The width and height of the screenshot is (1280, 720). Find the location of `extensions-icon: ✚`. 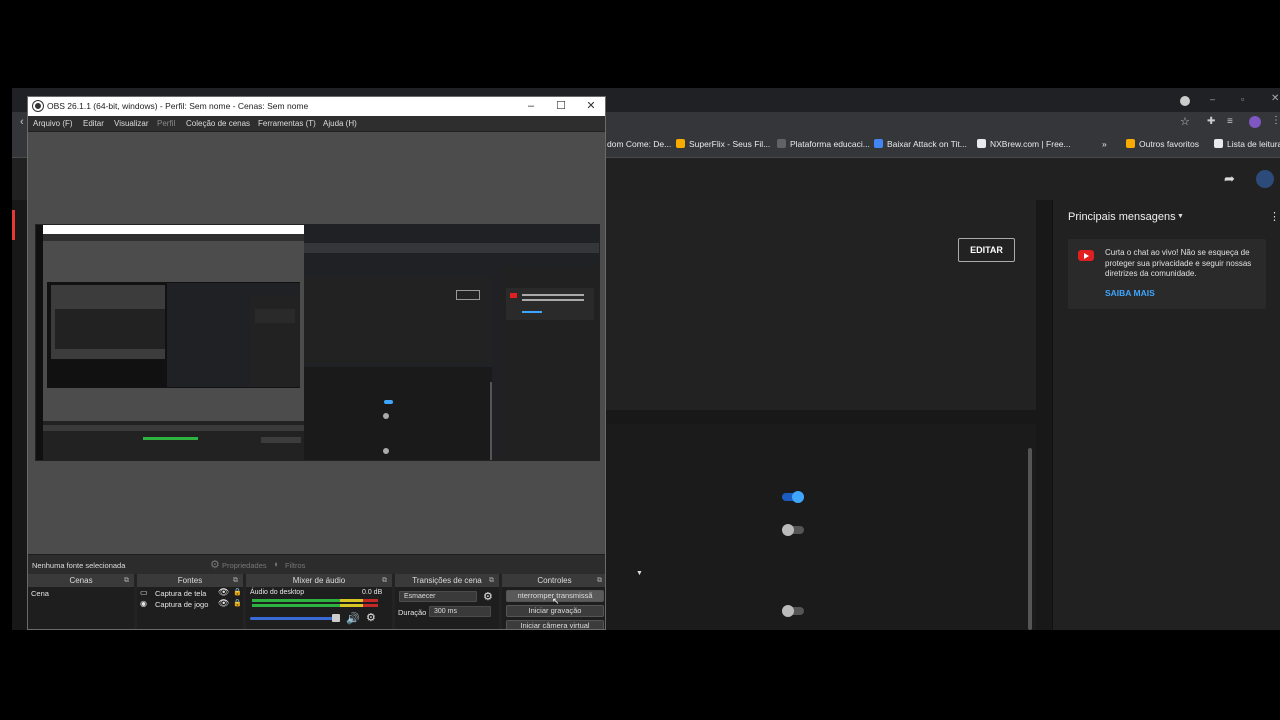

extensions-icon: ✚ is located at coordinates (1211, 121).